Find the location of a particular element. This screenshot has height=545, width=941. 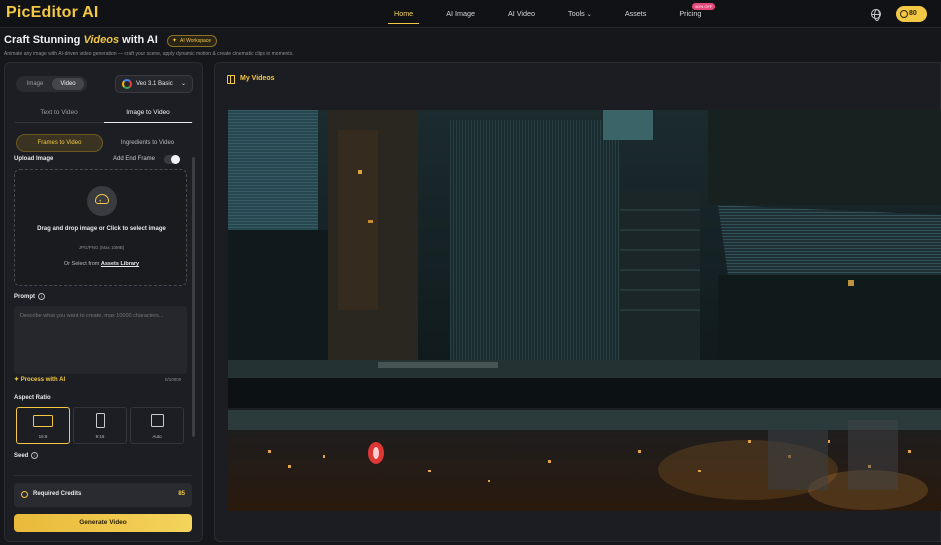

media-type-switch: Image Video is located at coordinates (51, 84).